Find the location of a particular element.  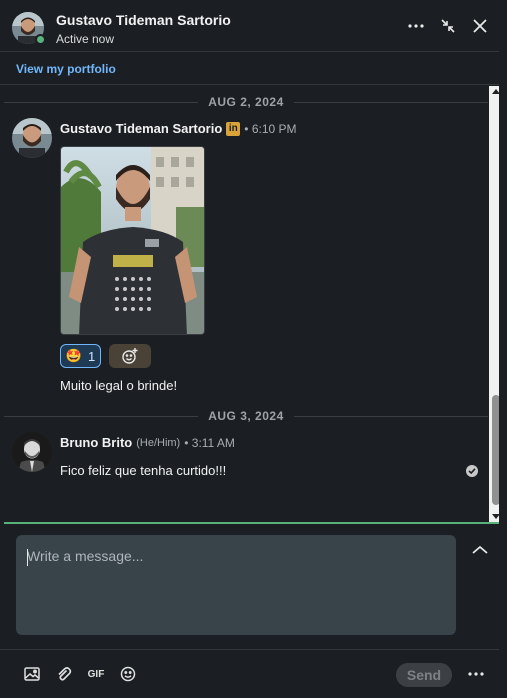

close-icon is located at coordinates (480, 26).